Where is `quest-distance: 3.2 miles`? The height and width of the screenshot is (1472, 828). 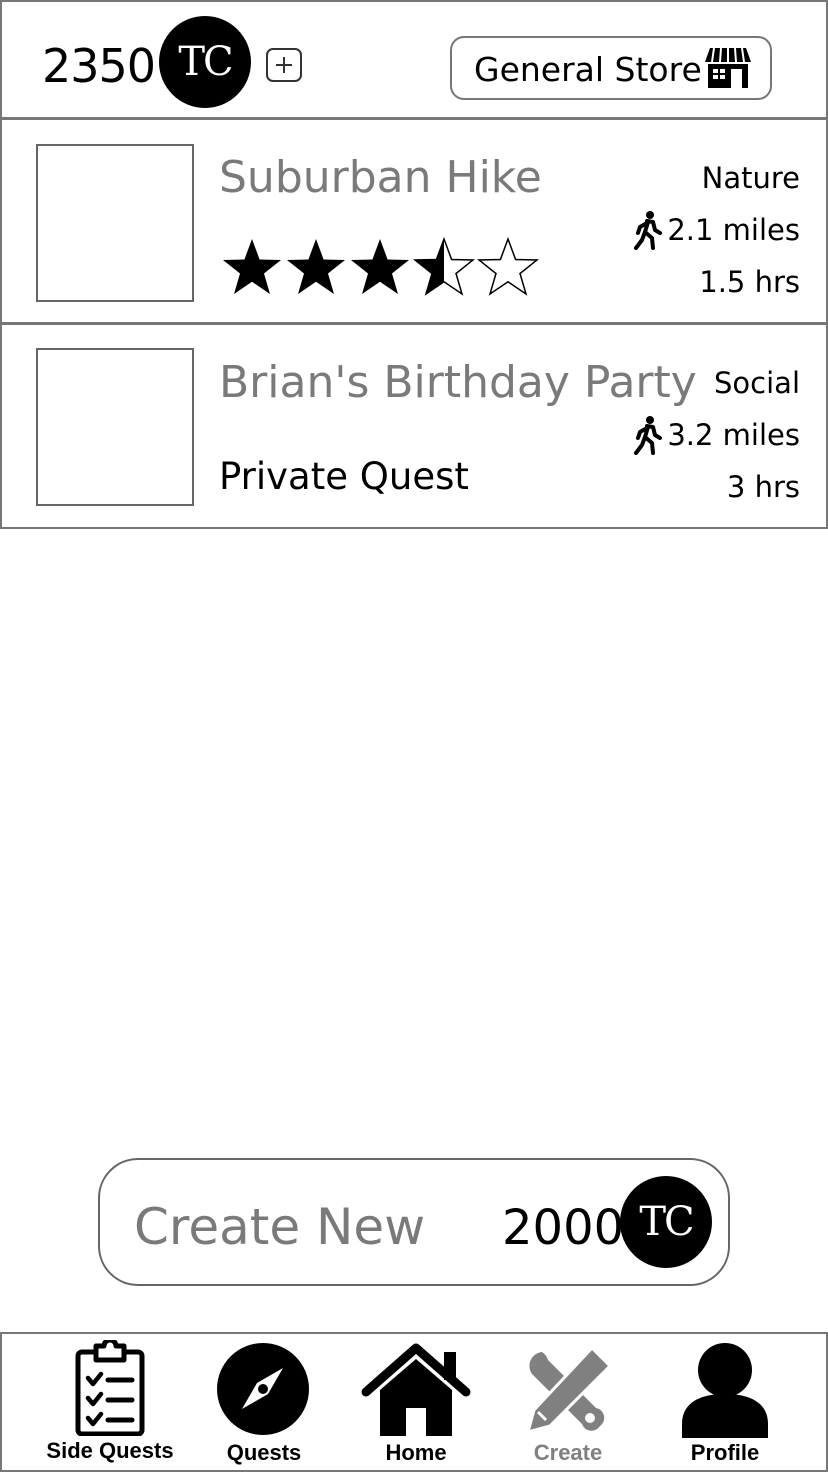 quest-distance: 3.2 miles is located at coordinates (716, 435).